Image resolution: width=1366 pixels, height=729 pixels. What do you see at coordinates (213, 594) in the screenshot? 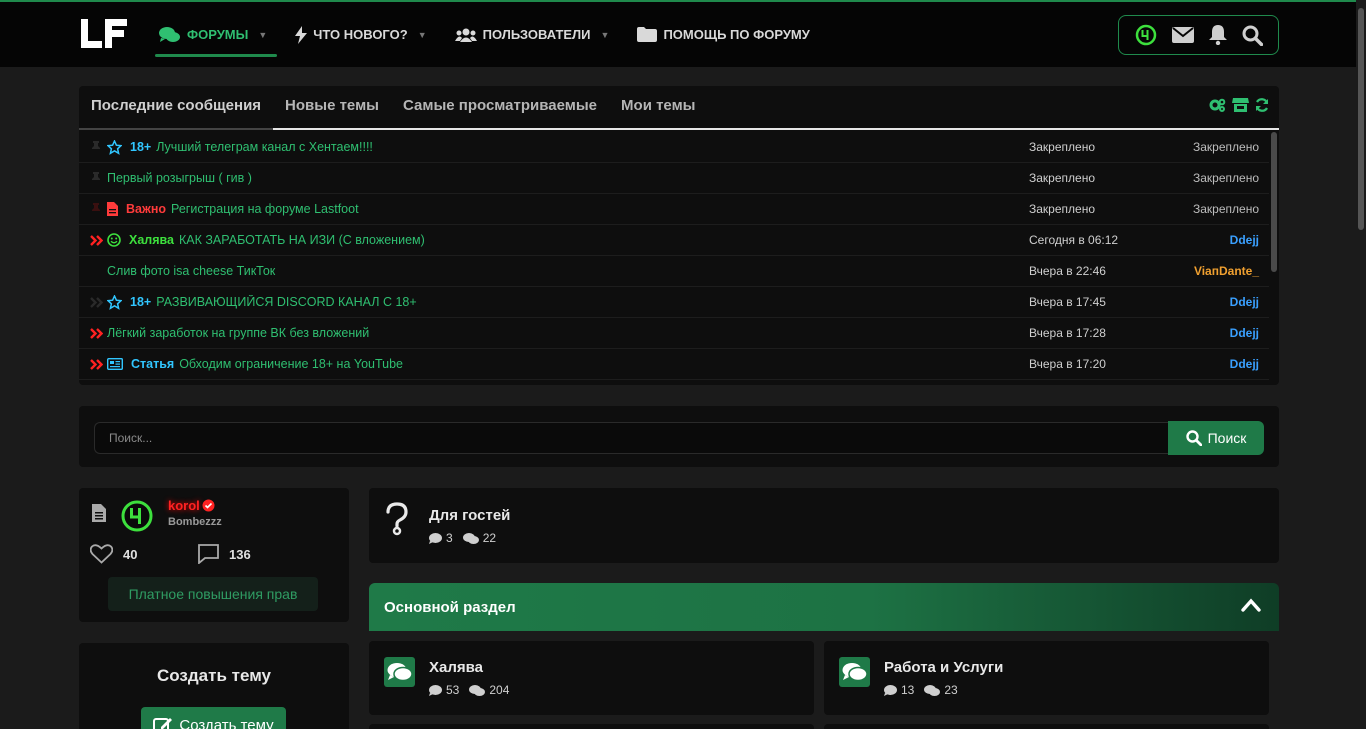
I see `paid-upgrade-button: Платное повышения прав` at bounding box center [213, 594].